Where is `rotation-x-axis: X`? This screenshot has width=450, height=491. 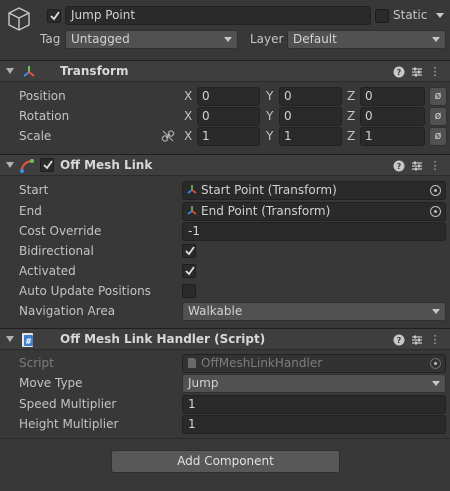
rotation-x-axis: X is located at coordinates (188, 116).